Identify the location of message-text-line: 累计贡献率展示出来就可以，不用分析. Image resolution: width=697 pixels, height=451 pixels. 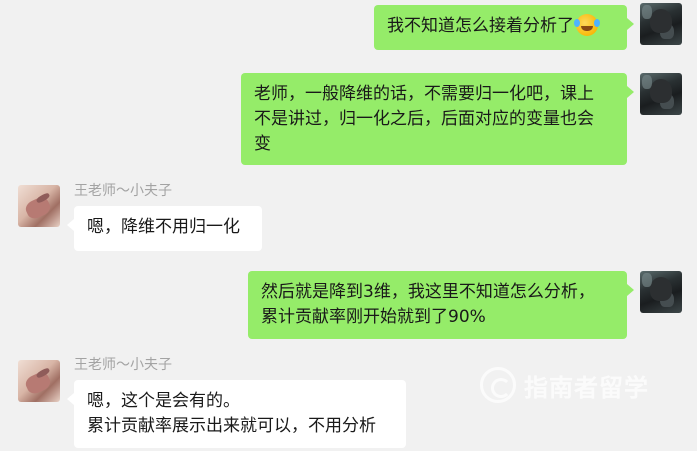
(231, 426).